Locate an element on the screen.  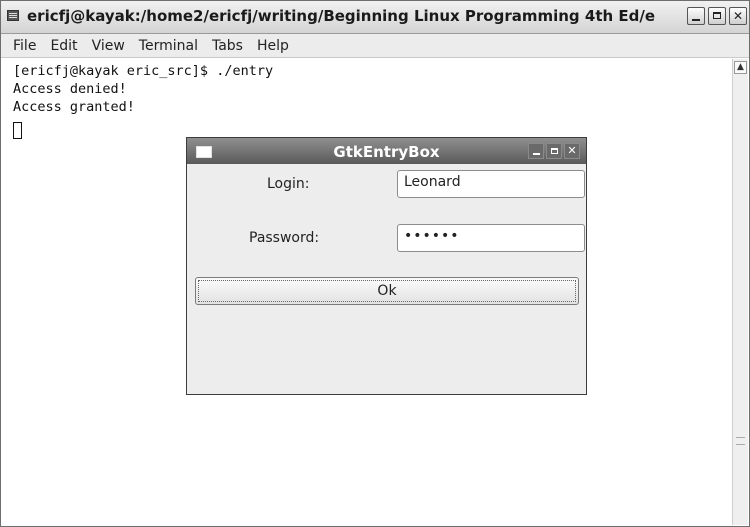
minimize-button is located at coordinates (696, 16).